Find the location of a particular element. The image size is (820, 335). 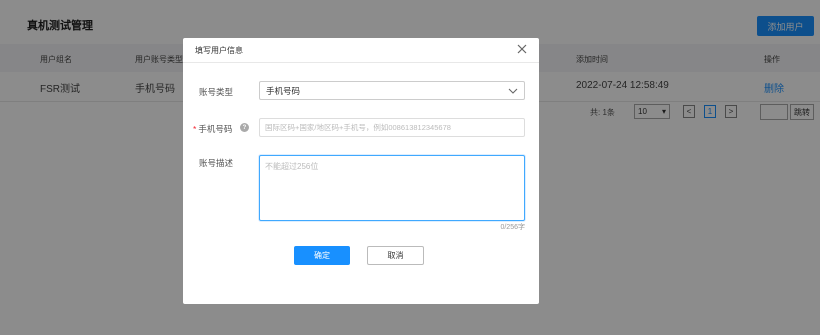

phone-label: 手机号码 is located at coordinates (215, 129).